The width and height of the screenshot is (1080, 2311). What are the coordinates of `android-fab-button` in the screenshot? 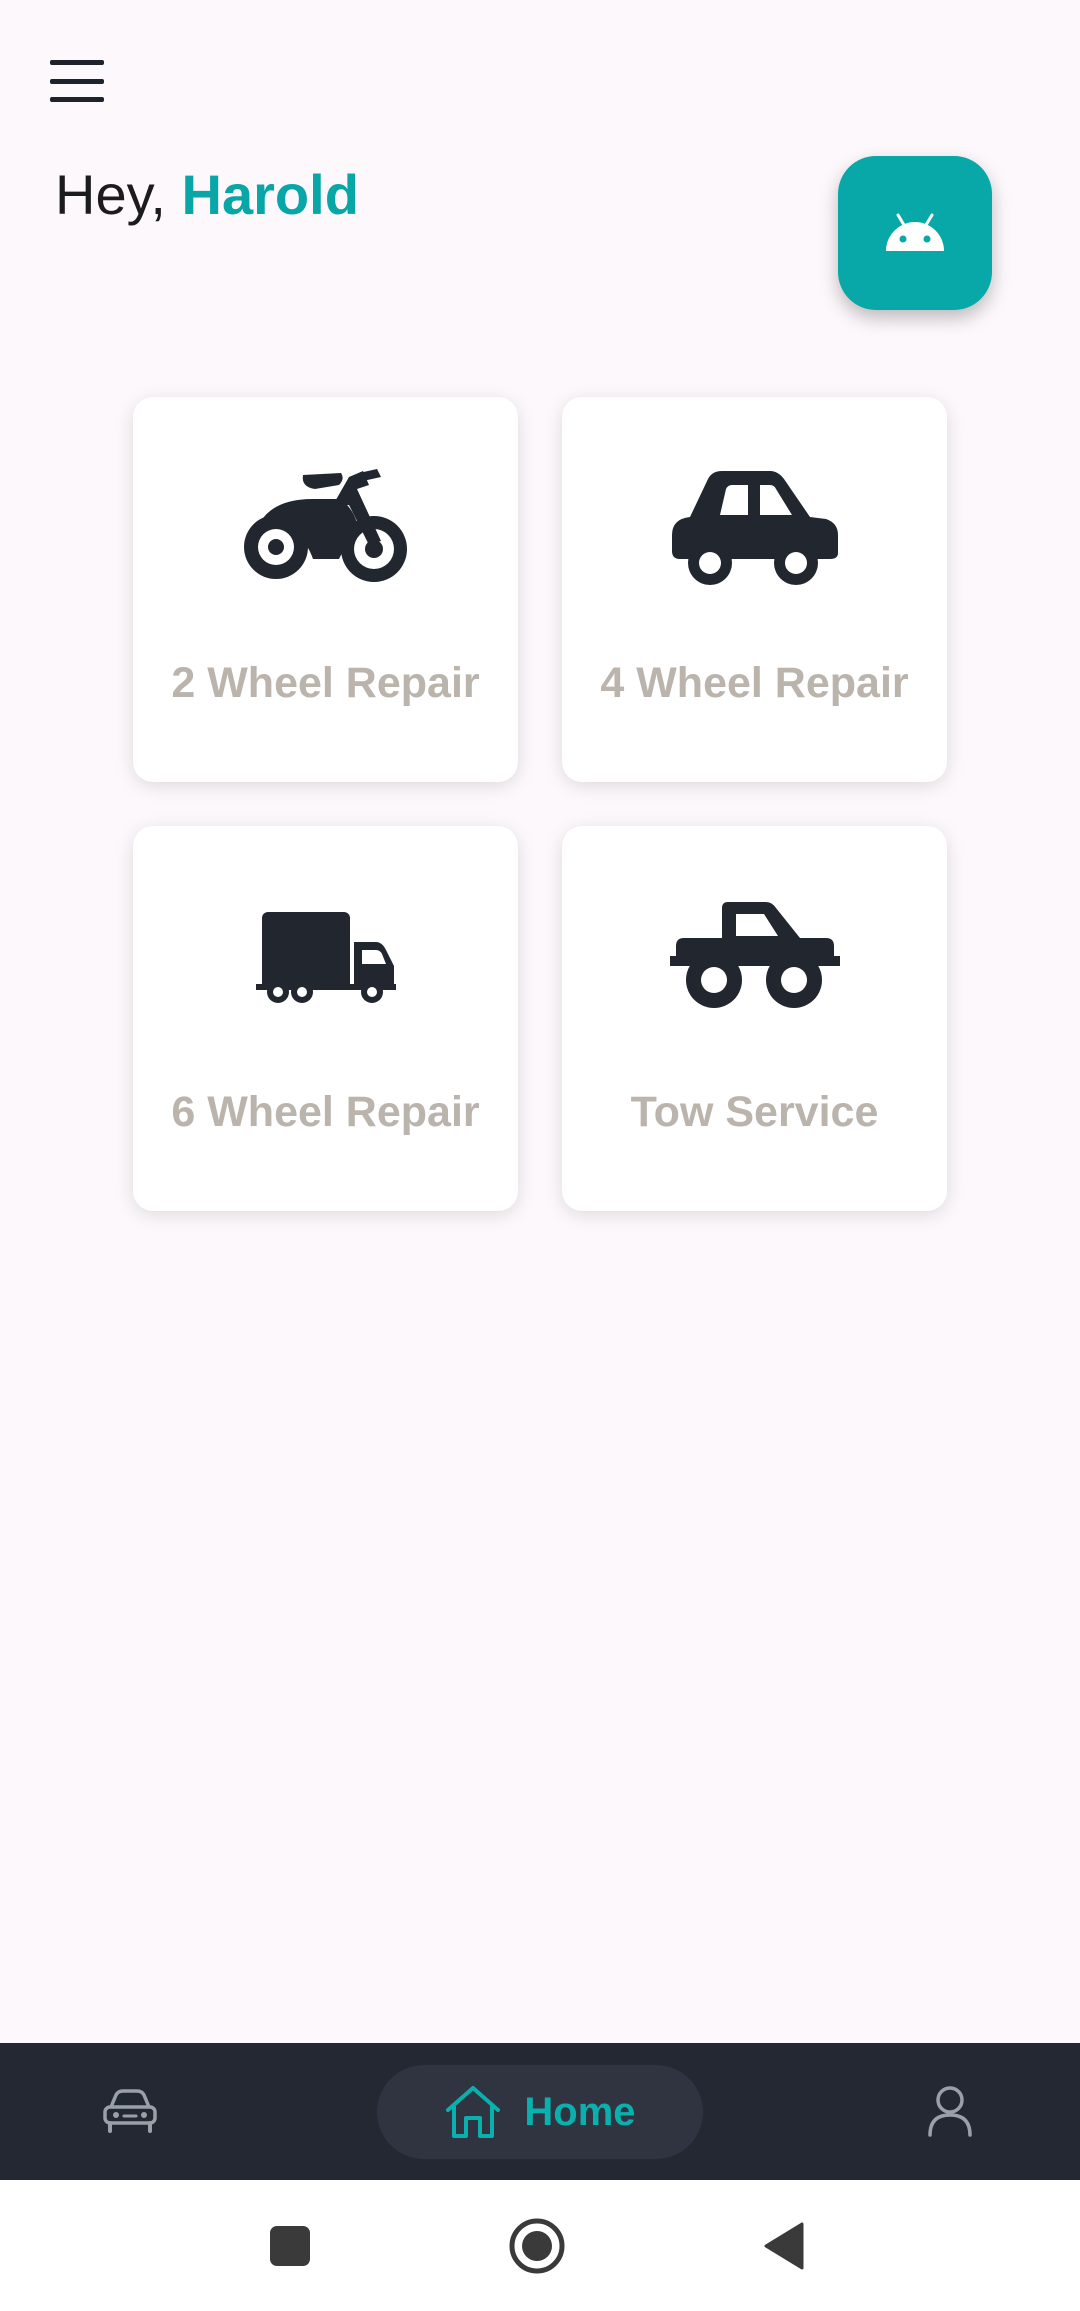 It's located at (915, 233).